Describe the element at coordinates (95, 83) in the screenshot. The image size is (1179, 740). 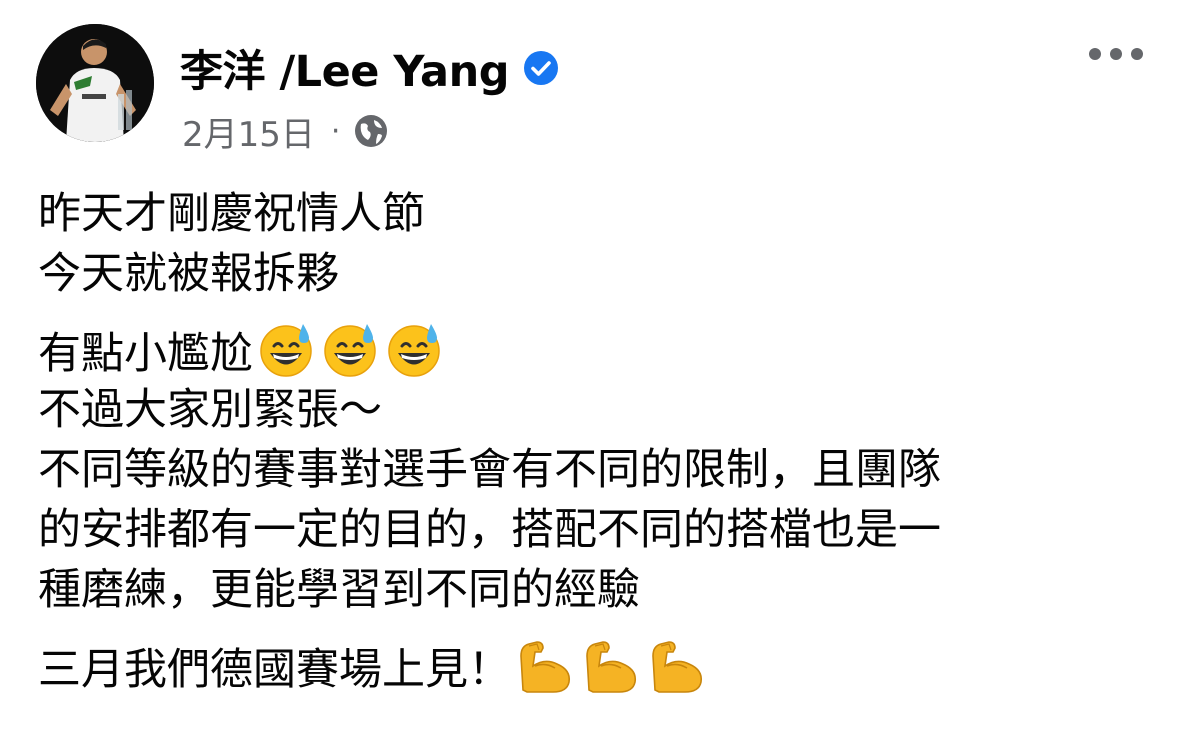
I see `profile-avatar` at that location.